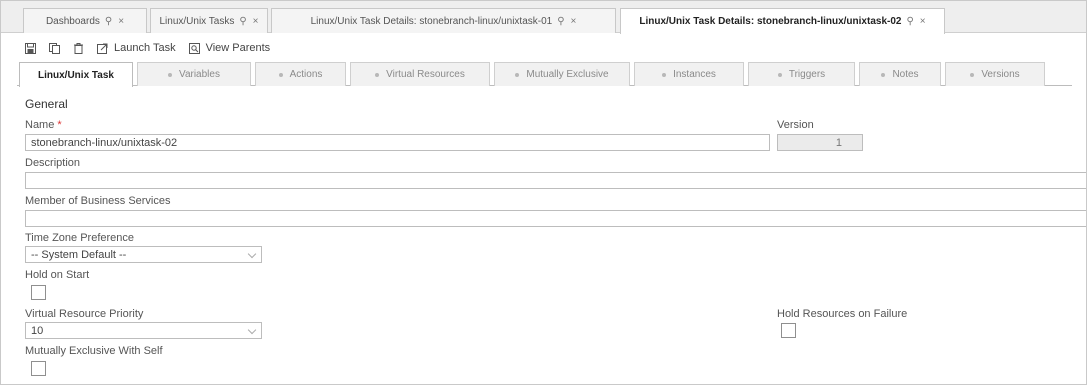  Describe the element at coordinates (57, 275) in the screenshot. I see `hold-on-start-label: Hold on Start` at that location.